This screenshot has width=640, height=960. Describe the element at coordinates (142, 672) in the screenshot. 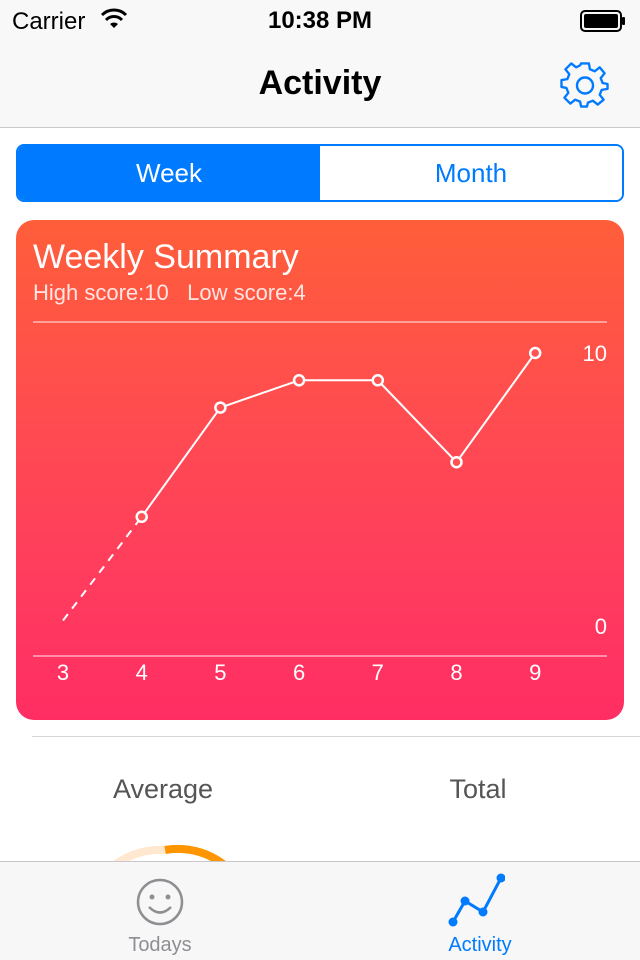

I see `x-tick-label: 4` at that location.